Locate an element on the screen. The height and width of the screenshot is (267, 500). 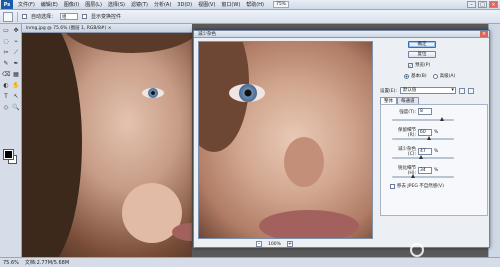
save-settings-icon is located at coordinates (461, 90).